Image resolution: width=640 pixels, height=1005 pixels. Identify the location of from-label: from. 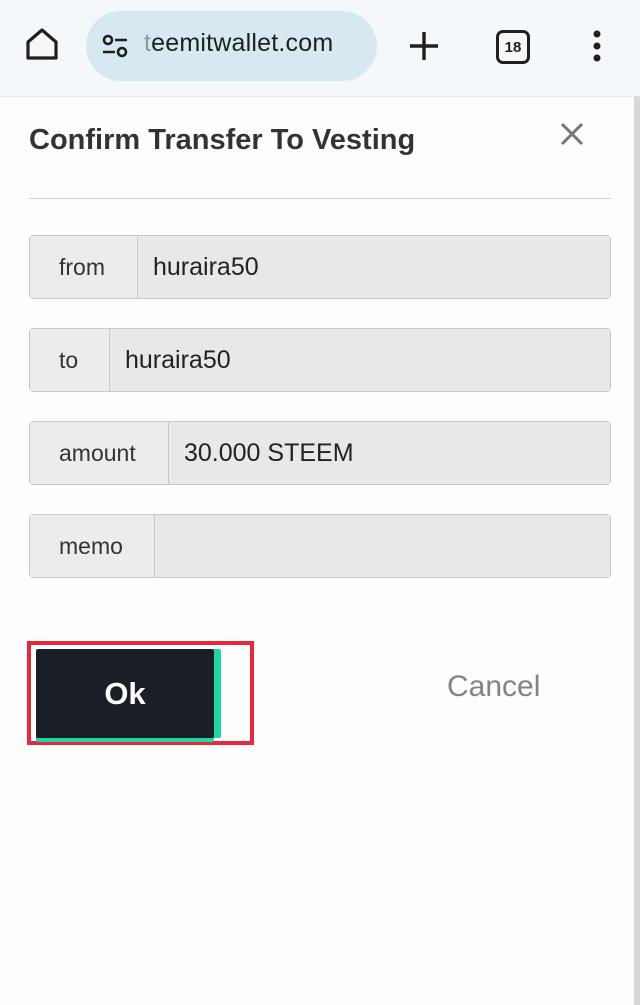
(84, 267).